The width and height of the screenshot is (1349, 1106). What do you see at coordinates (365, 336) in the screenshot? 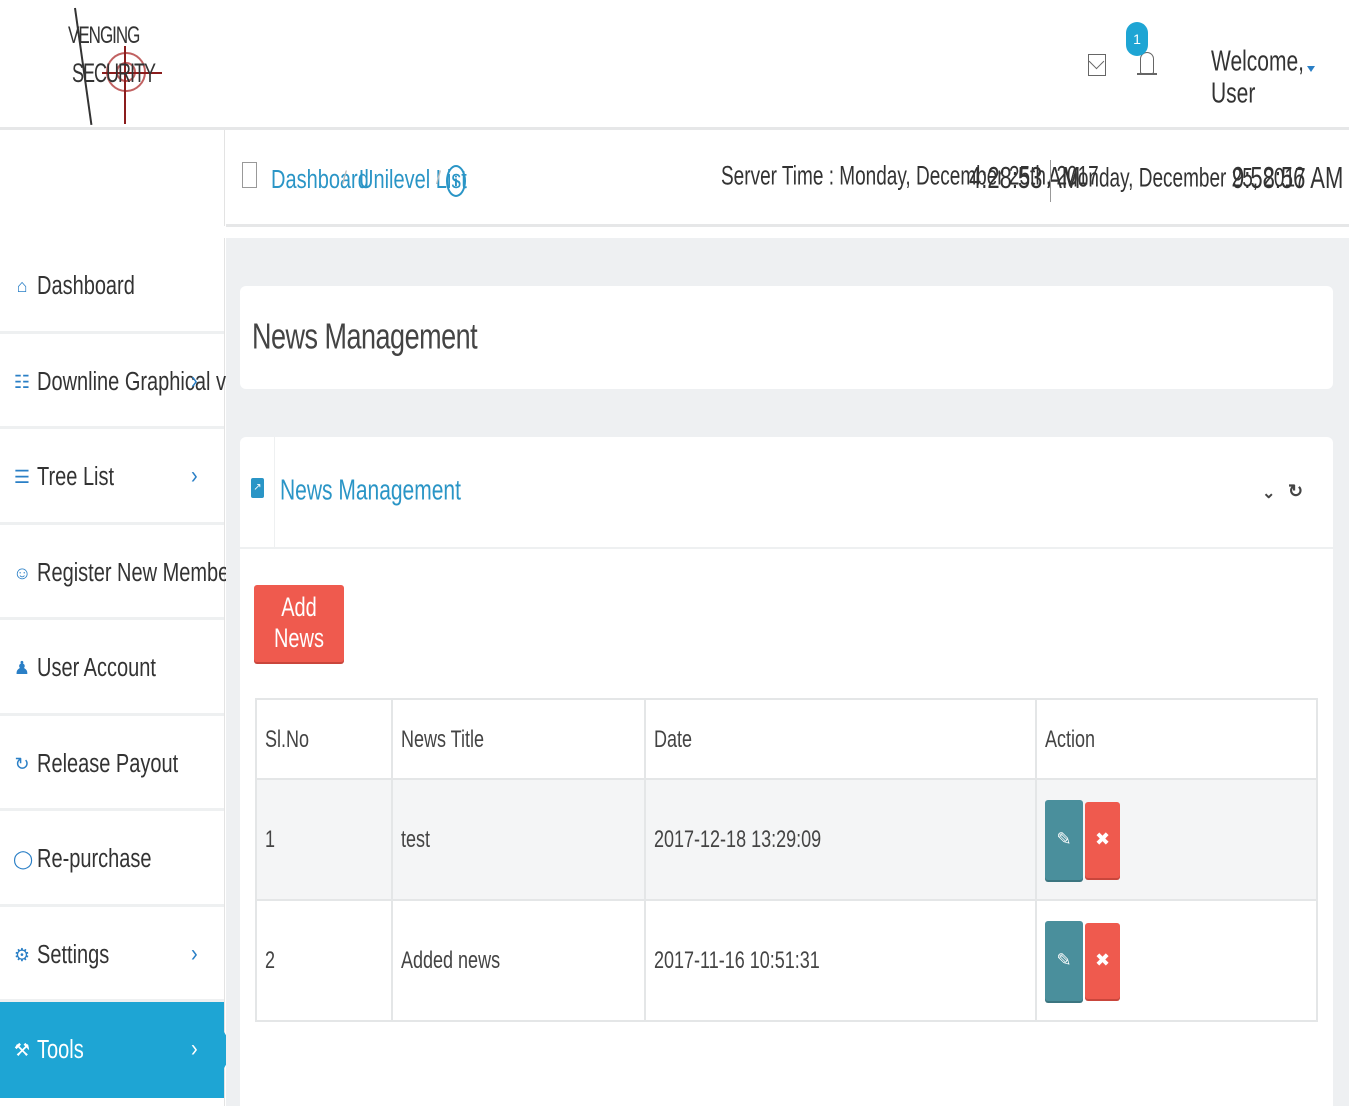
I see `page-title: News Management` at bounding box center [365, 336].